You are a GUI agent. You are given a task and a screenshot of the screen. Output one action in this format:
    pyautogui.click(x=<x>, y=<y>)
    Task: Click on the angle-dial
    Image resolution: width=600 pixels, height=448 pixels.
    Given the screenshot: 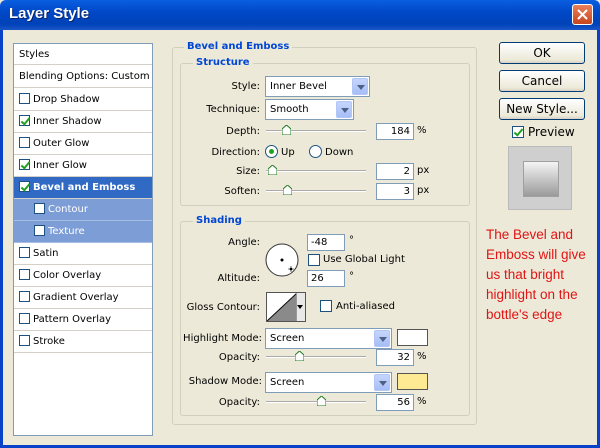 What is the action you would take?
    pyautogui.click(x=282, y=260)
    